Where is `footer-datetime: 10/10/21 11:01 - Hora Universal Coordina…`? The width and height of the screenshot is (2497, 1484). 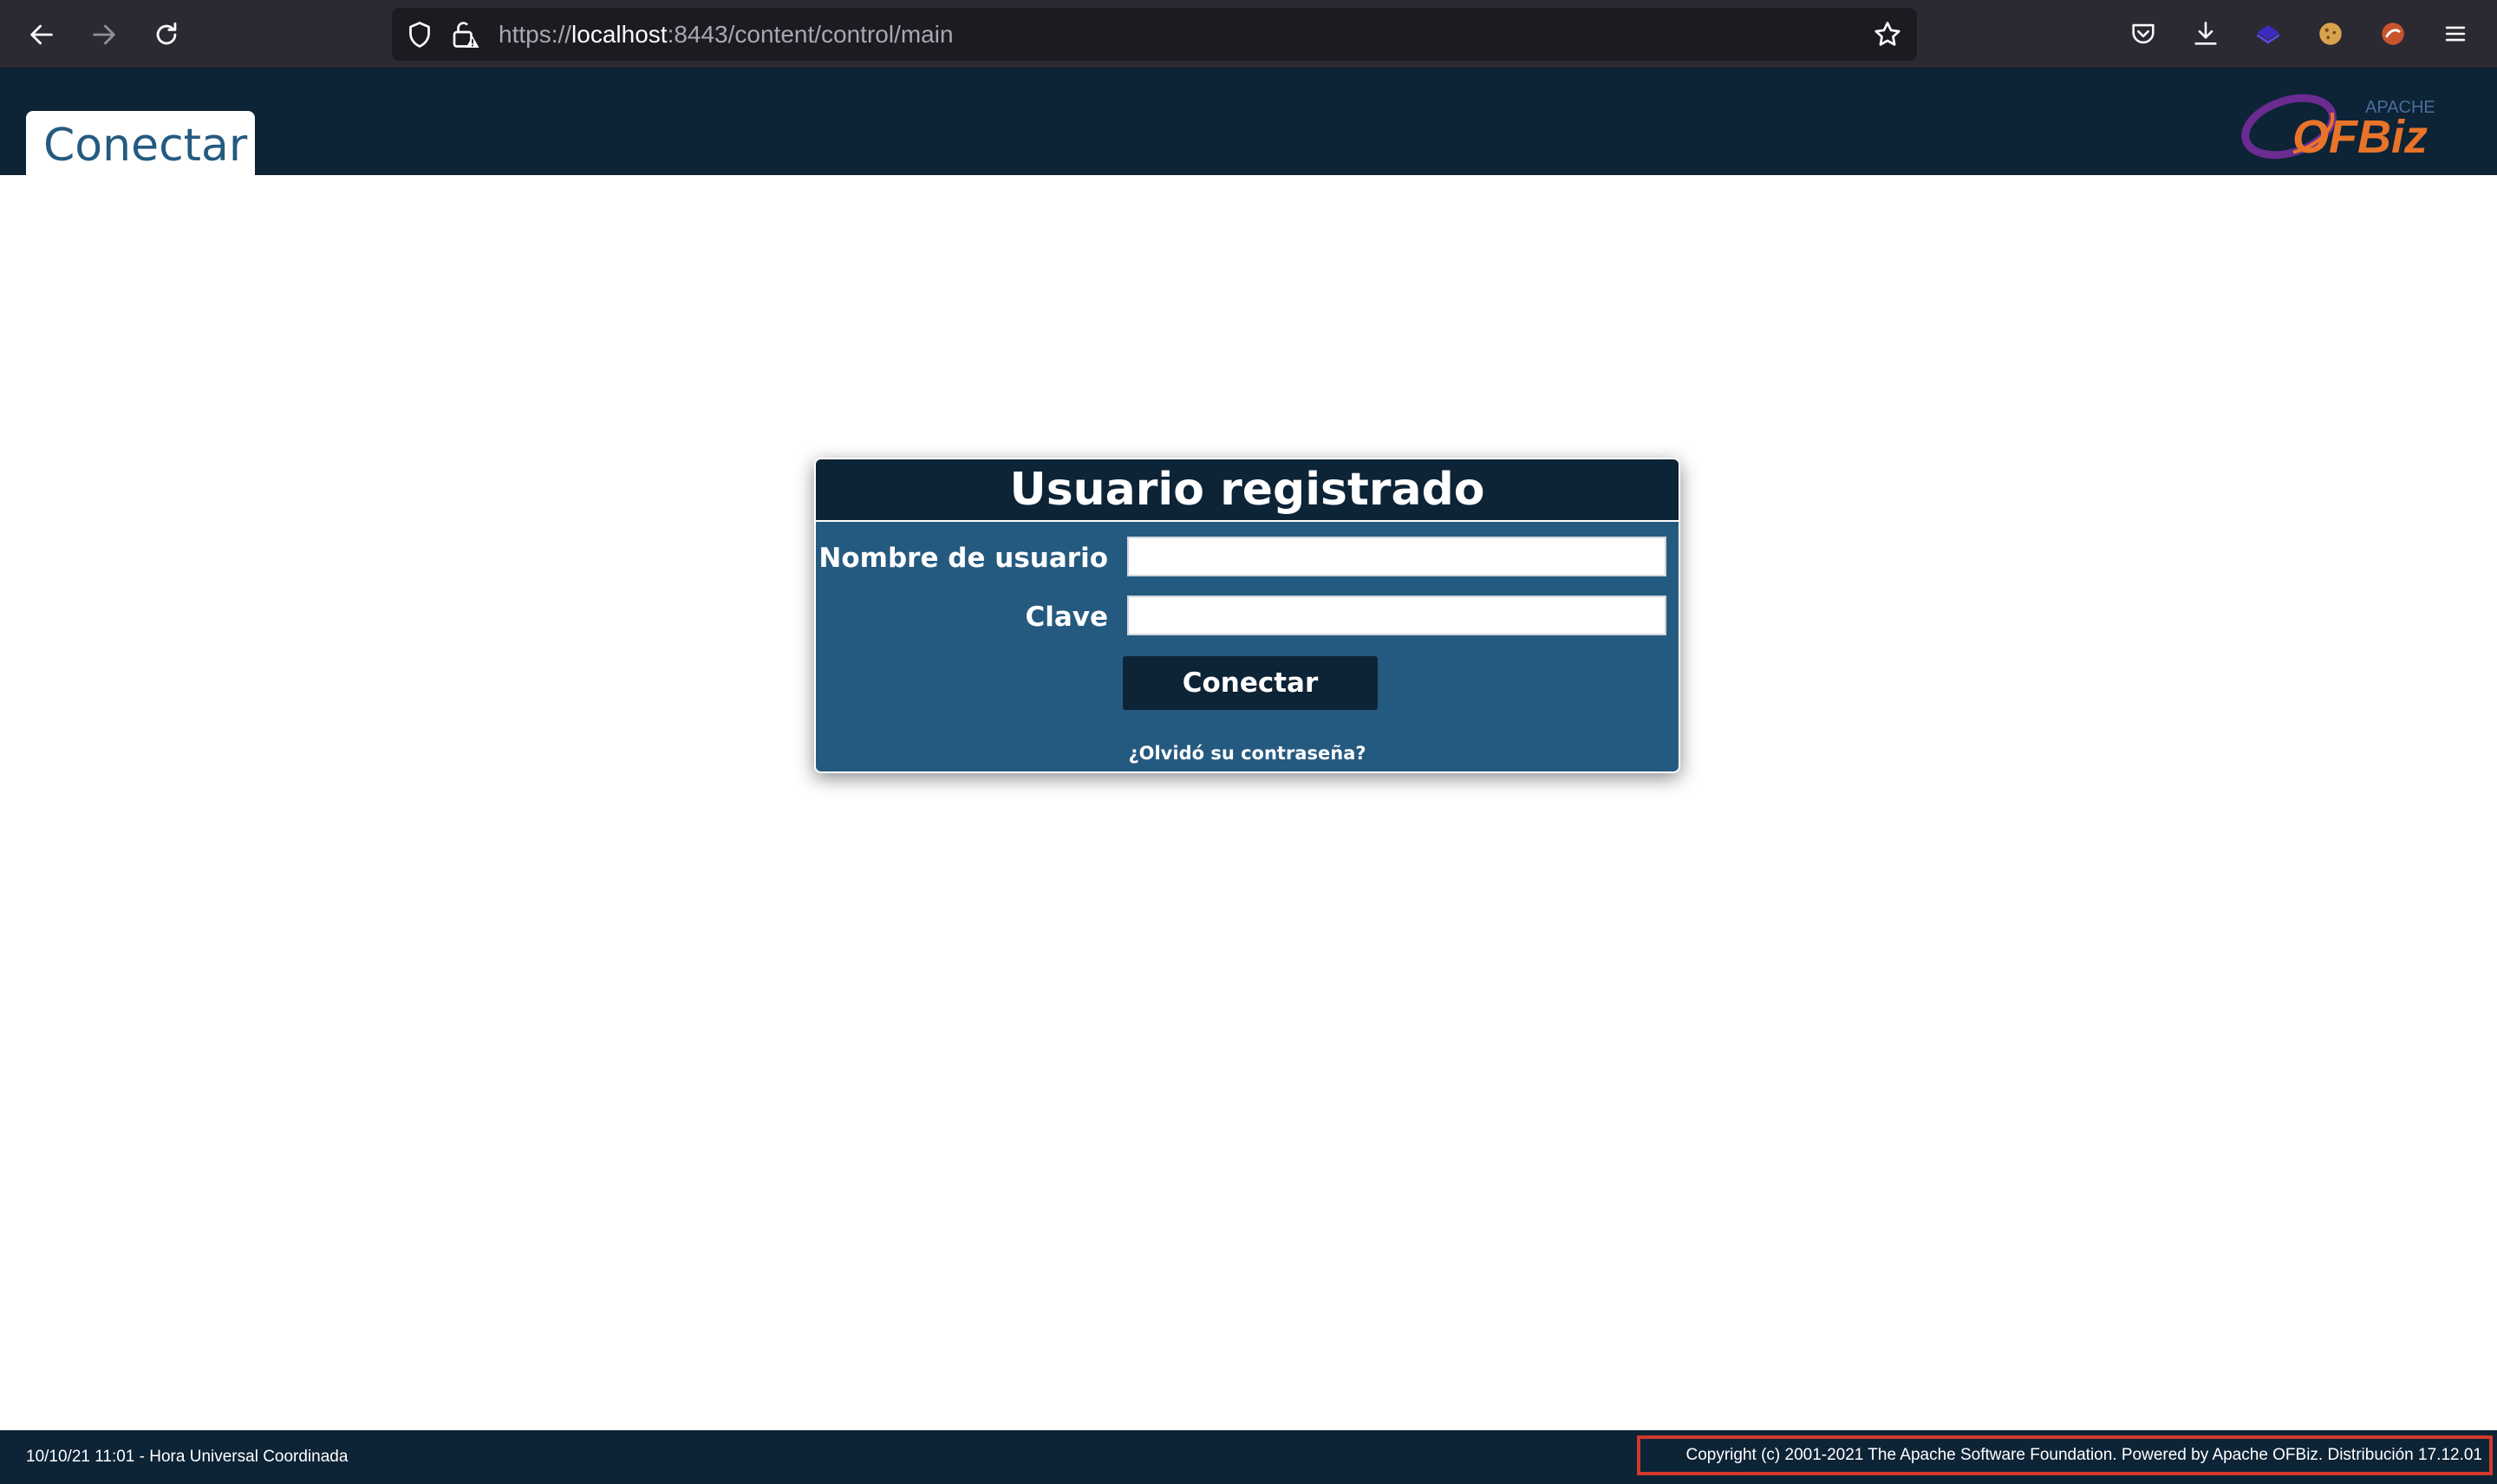
footer-datetime: 10/10/21 11:01 - Hora Universal Coordina… is located at coordinates (187, 1457).